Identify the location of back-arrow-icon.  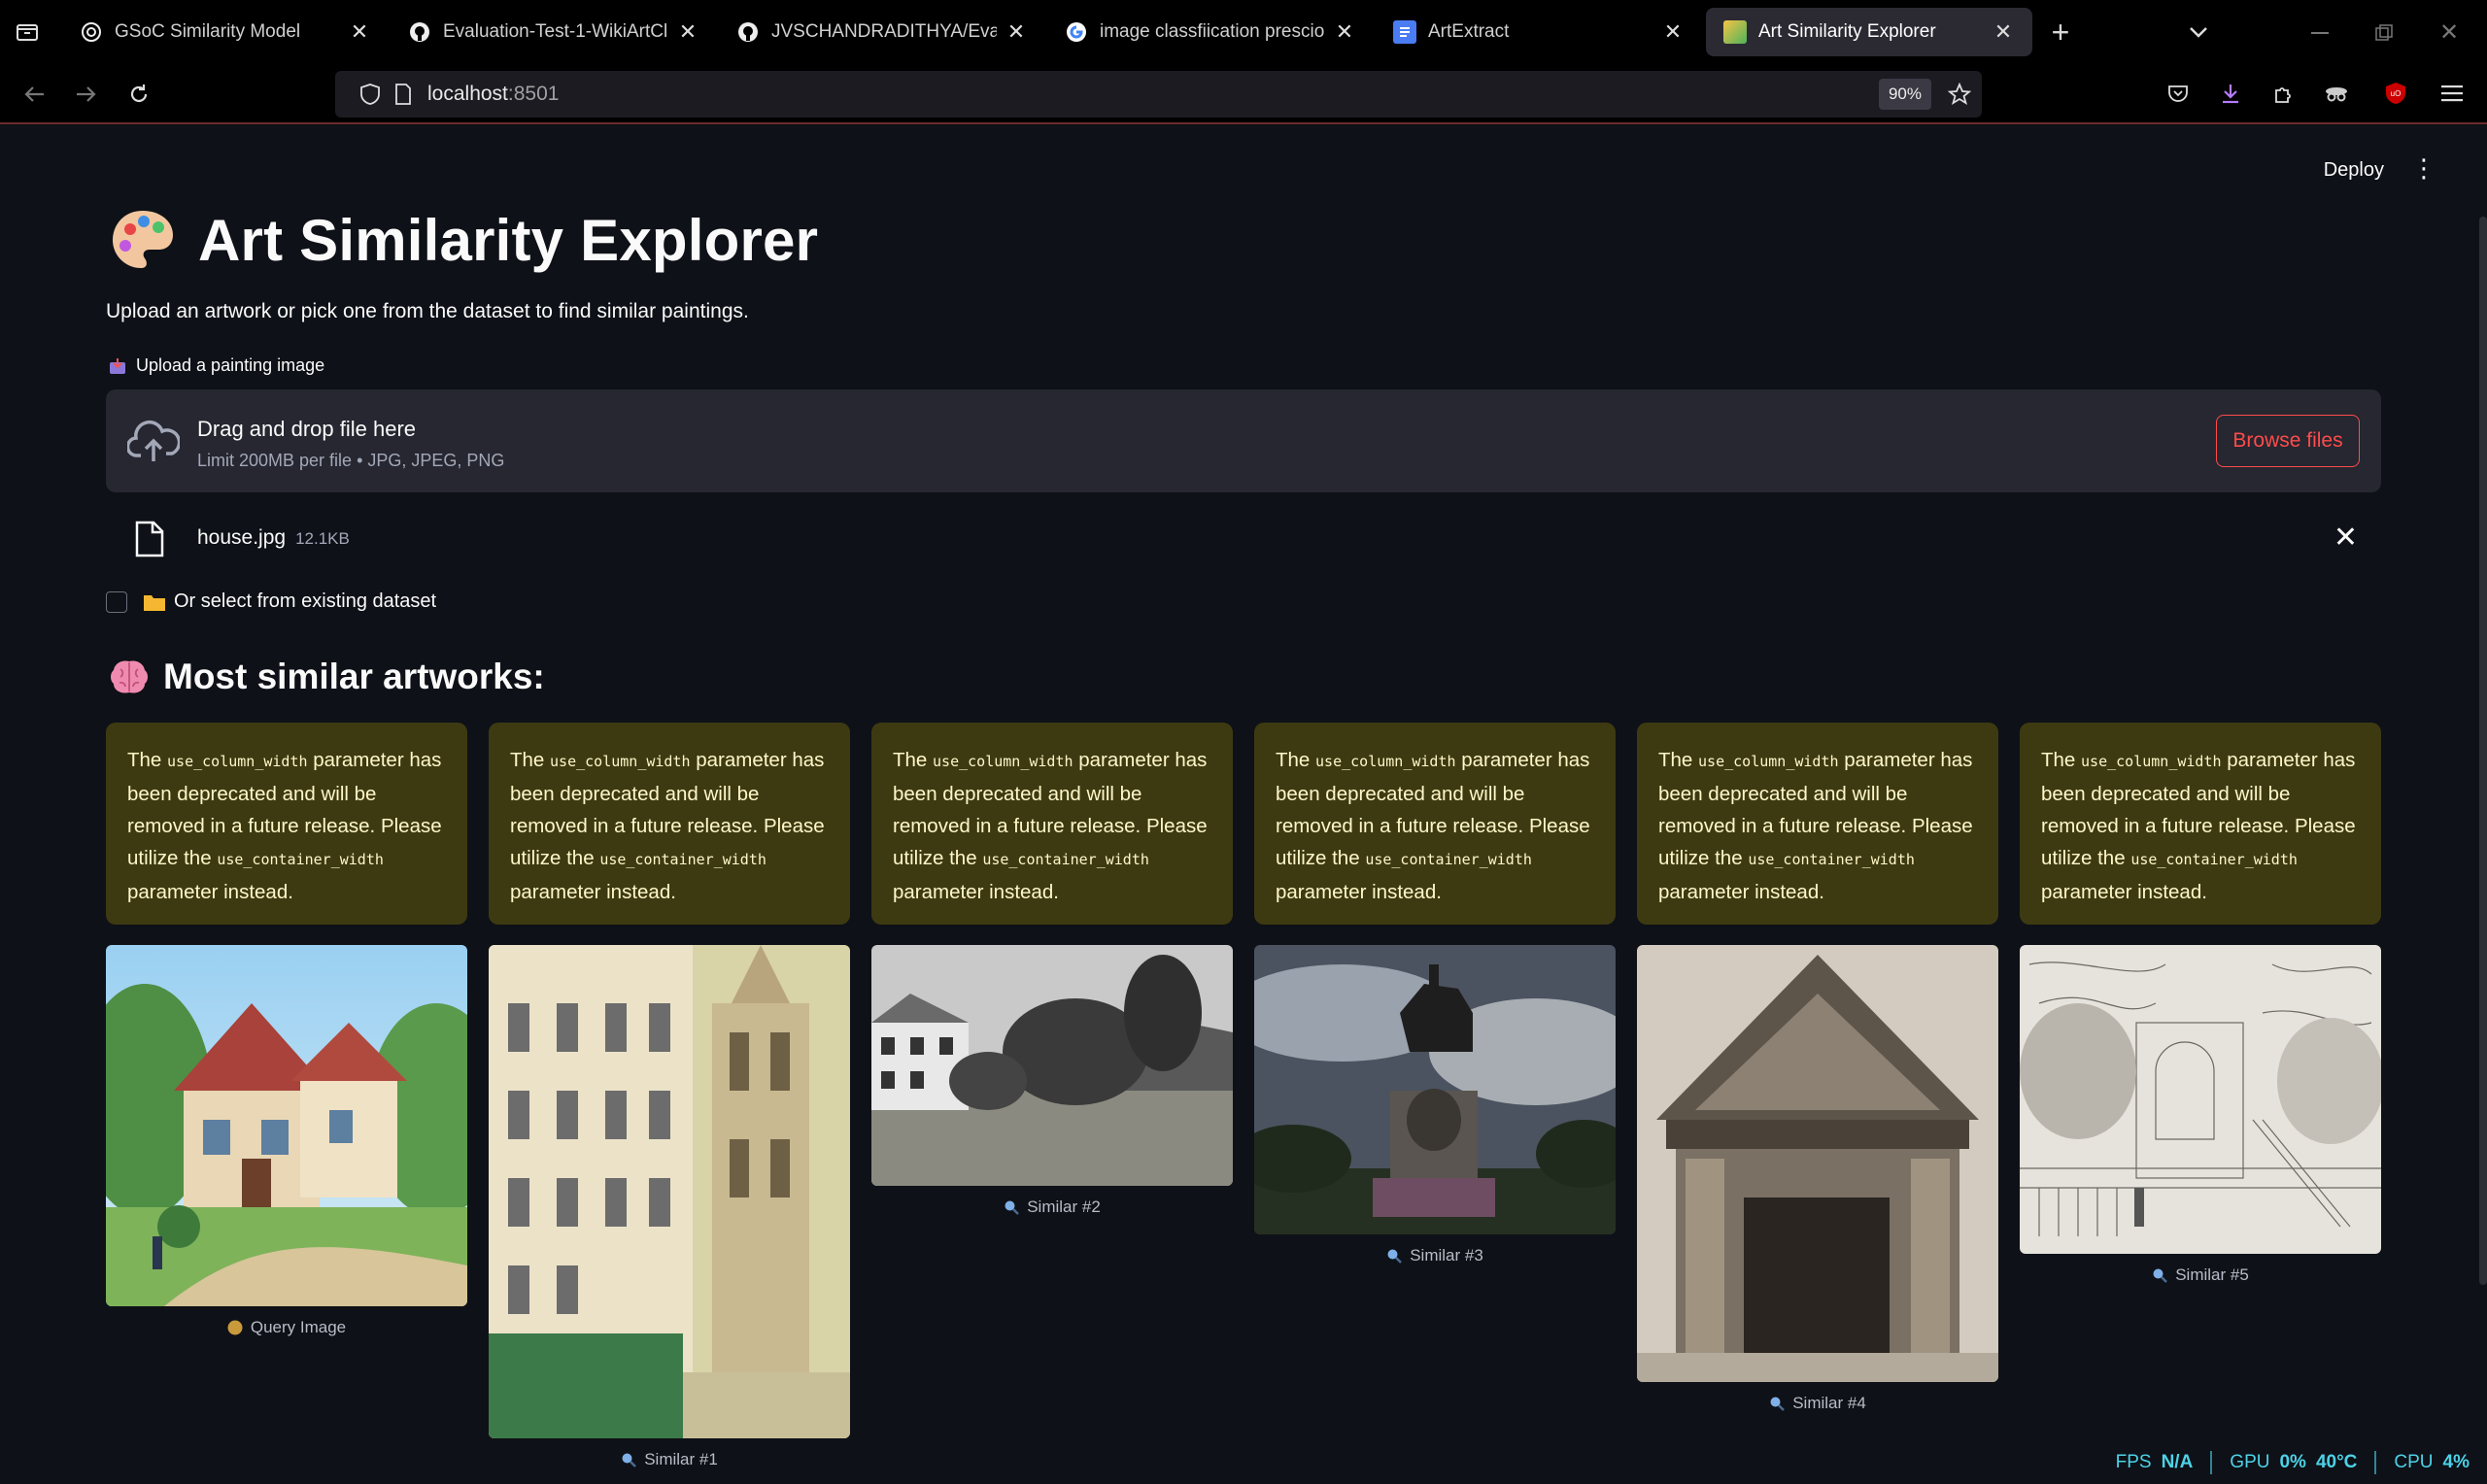
(34, 94).